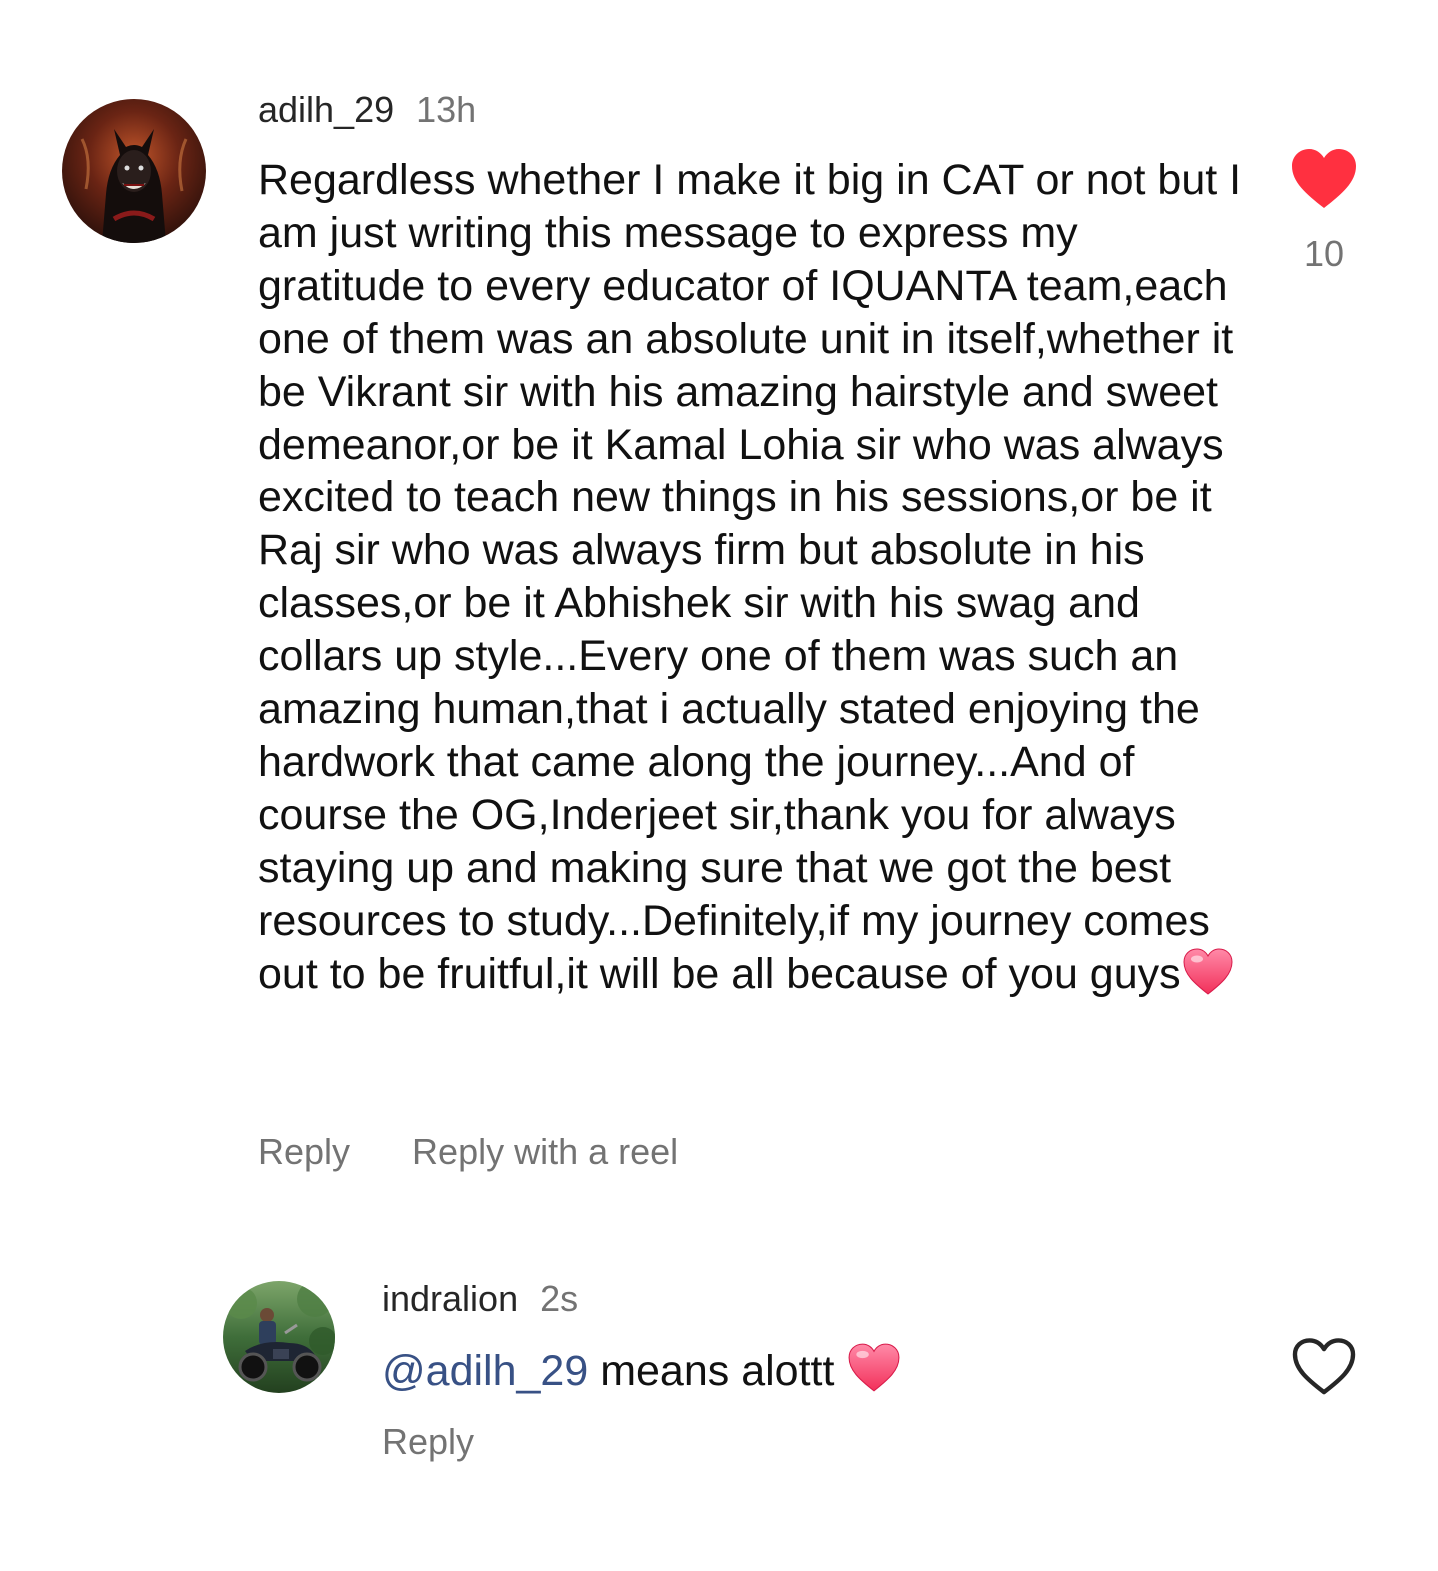 The height and width of the screenshot is (1571, 1438). Describe the element at coordinates (485, 1371) in the screenshot. I see `mention-link: @adilh_29` at that location.